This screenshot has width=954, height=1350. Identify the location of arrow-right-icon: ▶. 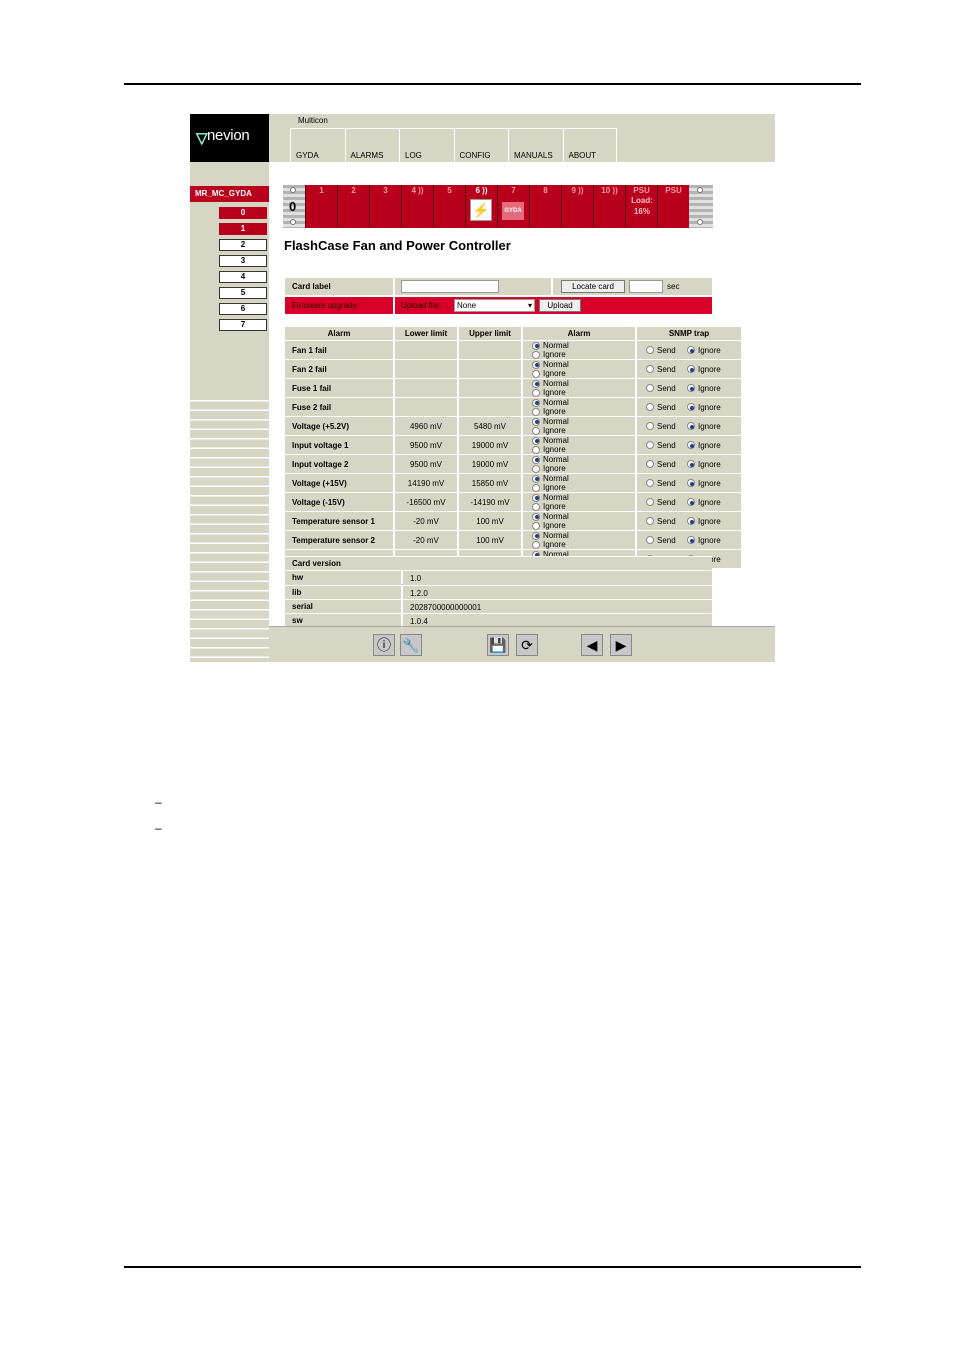
(621, 645).